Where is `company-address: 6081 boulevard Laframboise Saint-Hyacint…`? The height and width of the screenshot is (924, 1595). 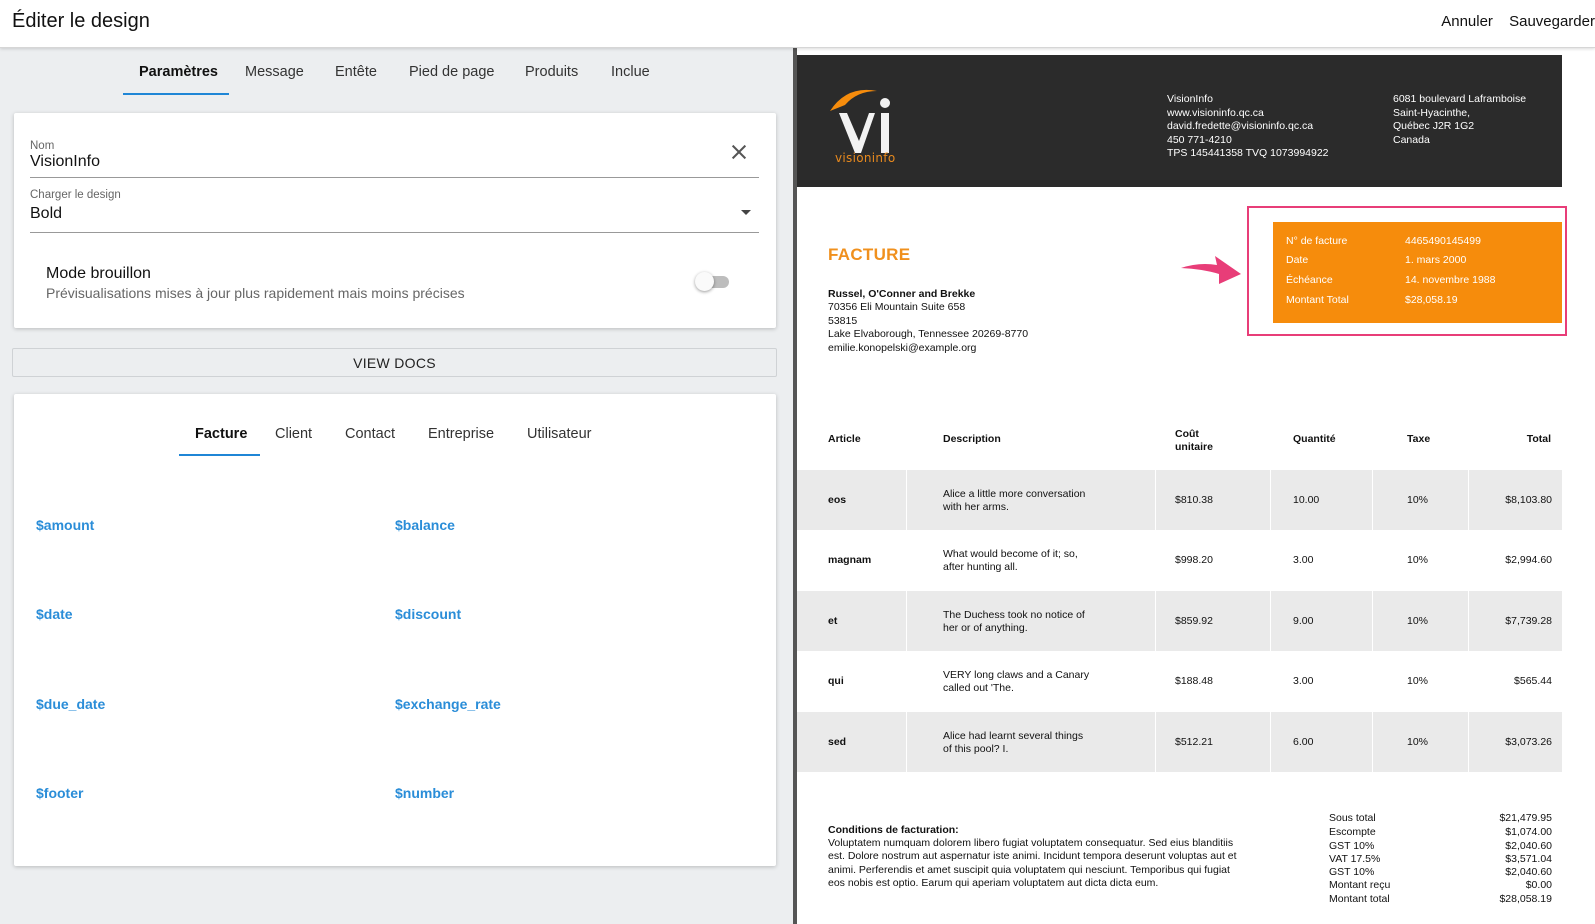
company-address: 6081 boulevard Laframboise Saint-Hyacint… is located at coordinates (1459, 120).